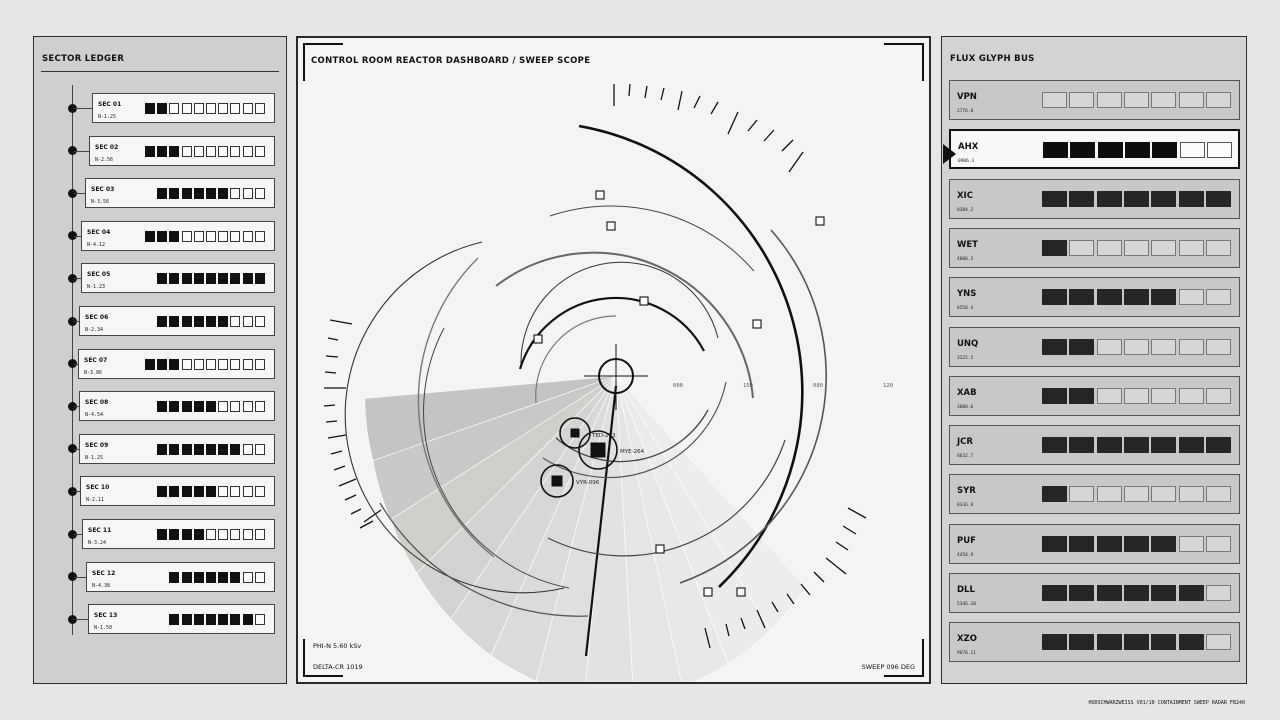 The width and height of the screenshot is (1280, 720). What do you see at coordinates (177, 406) in the screenshot?
I see `sector-card: SEC 08 N-4.54` at bounding box center [177, 406].